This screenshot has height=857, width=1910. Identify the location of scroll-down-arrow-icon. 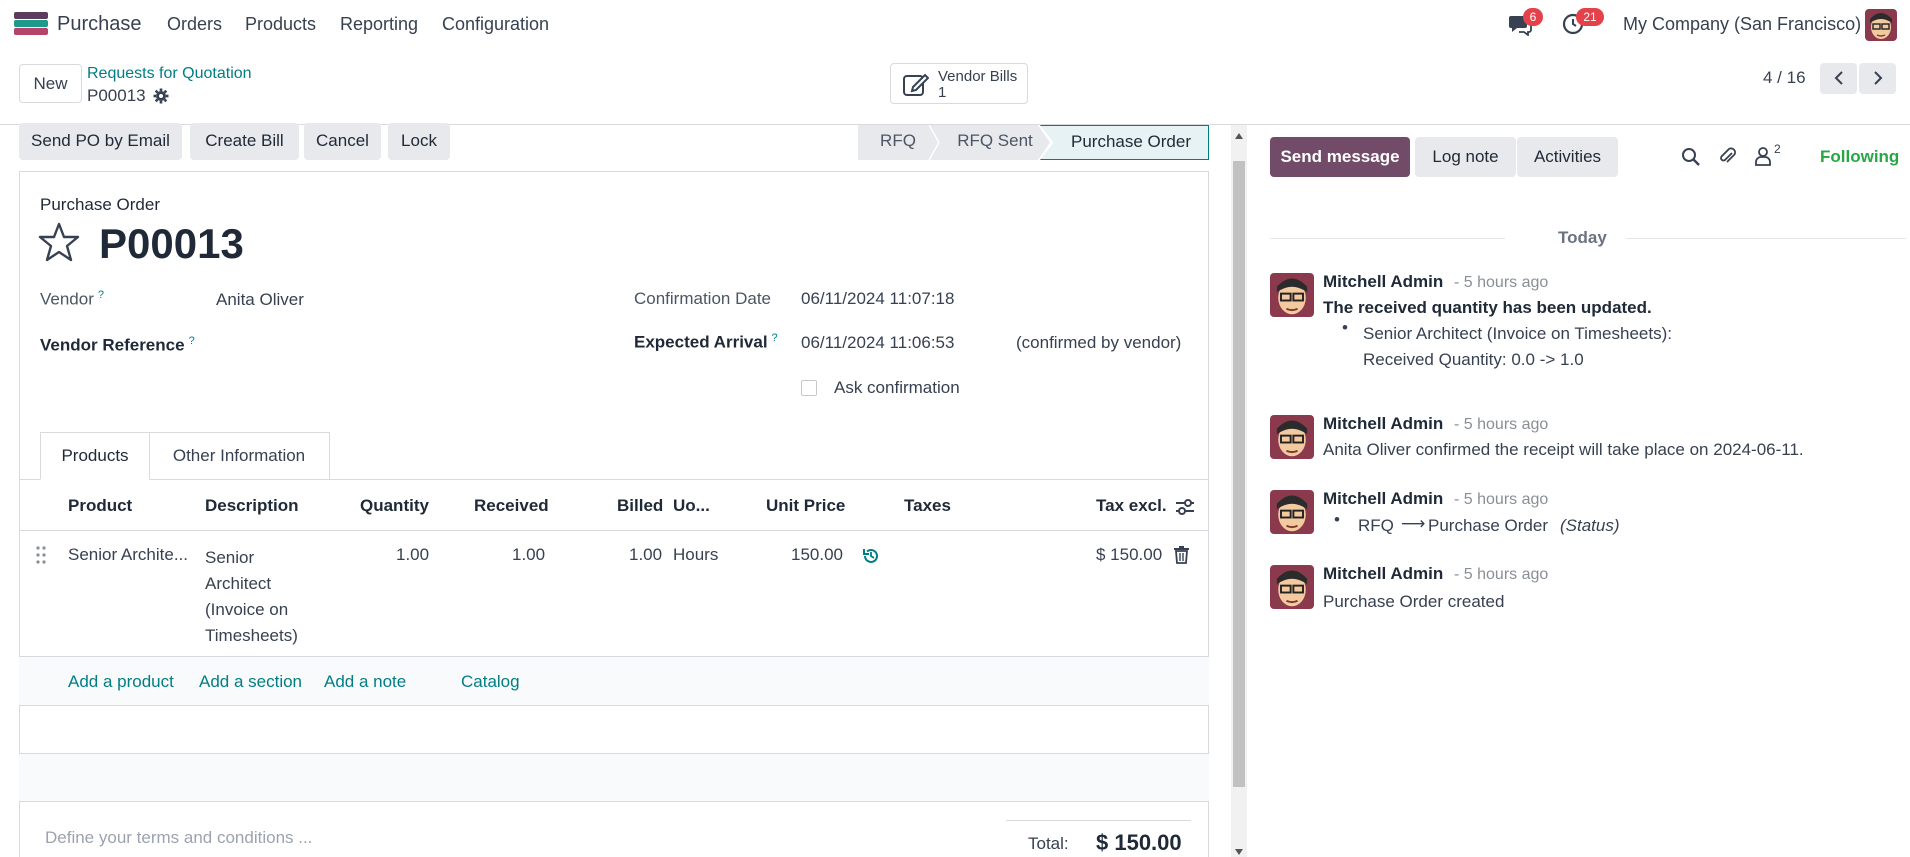
(1239, 852).